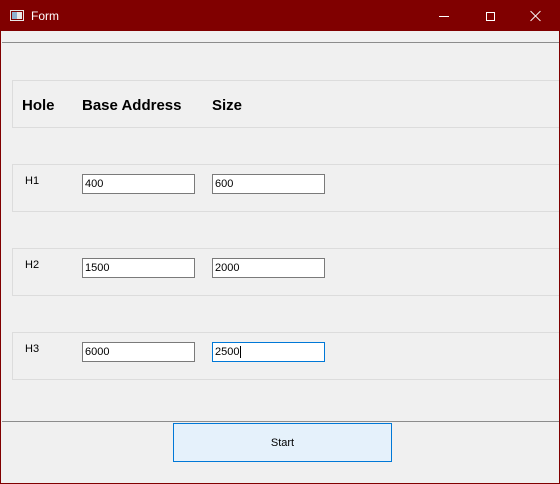  I want to click on size-value: 2500, so click(227, 352).